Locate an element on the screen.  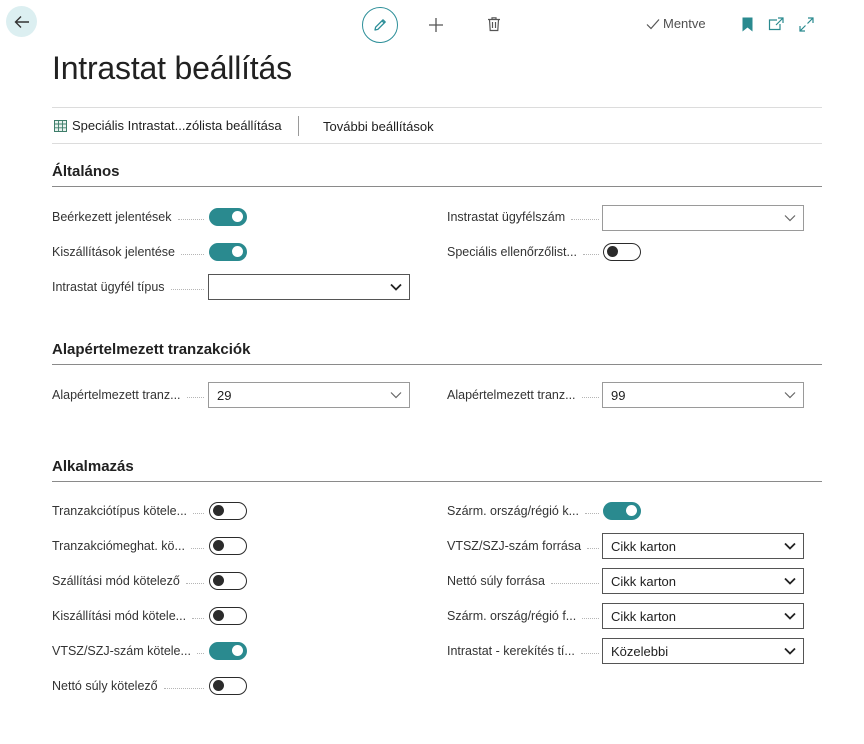
net-weight-mandatory-label: Nettó súly kötelező is located at coordinates (128, 686).